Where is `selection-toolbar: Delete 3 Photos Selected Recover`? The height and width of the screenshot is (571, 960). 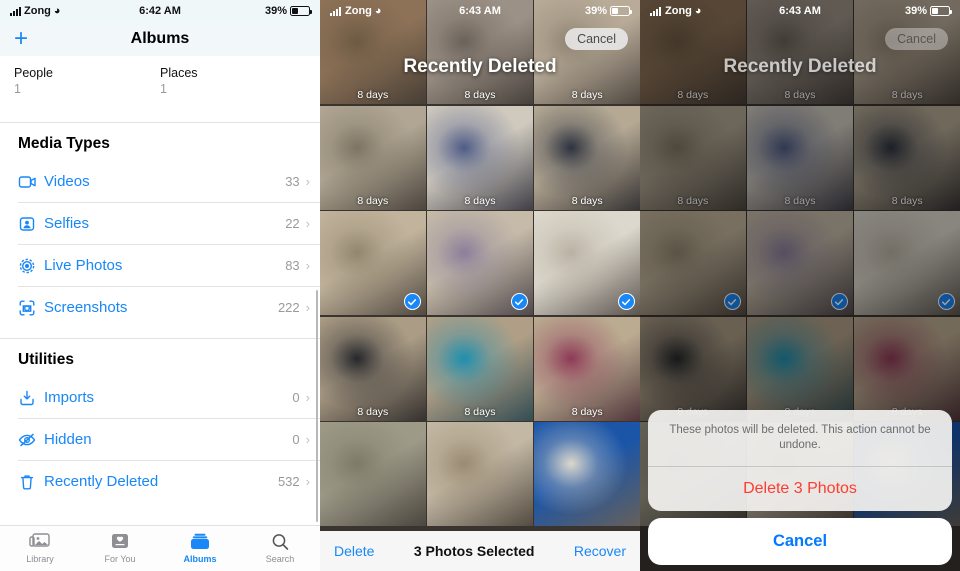
selection-toolbar: Delete 3 Photos Selected Recover is located at coordinates (480, 551).